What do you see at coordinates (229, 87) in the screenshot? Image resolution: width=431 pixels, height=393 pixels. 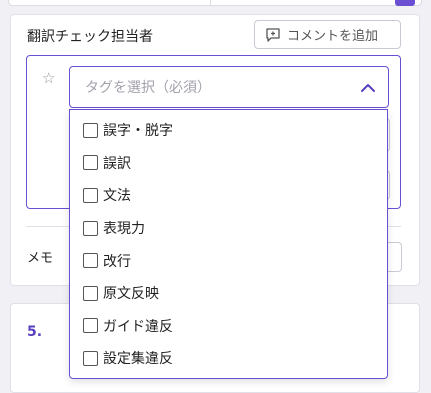 I see `tag-select: タグを選択（必須）` at bounding box center [229, 87].